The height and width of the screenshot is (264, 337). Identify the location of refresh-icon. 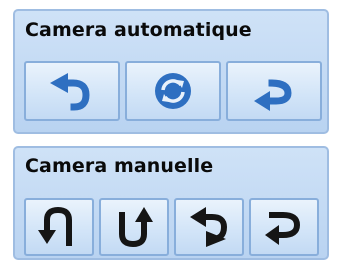
(173, 91).